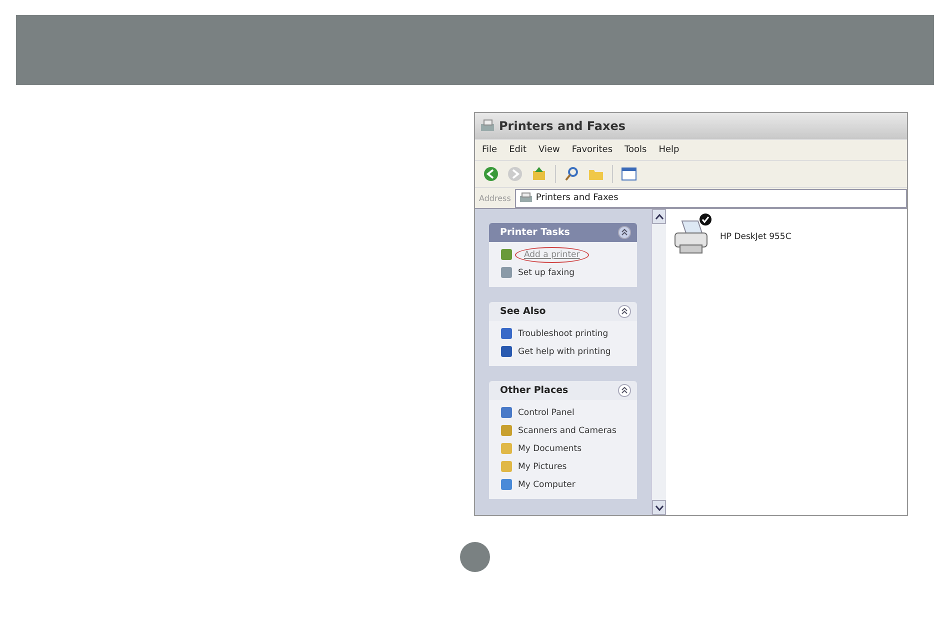  Describe the element at coordinates (539, 174) in the screenshot. I see `folder-up-icon` at that location.